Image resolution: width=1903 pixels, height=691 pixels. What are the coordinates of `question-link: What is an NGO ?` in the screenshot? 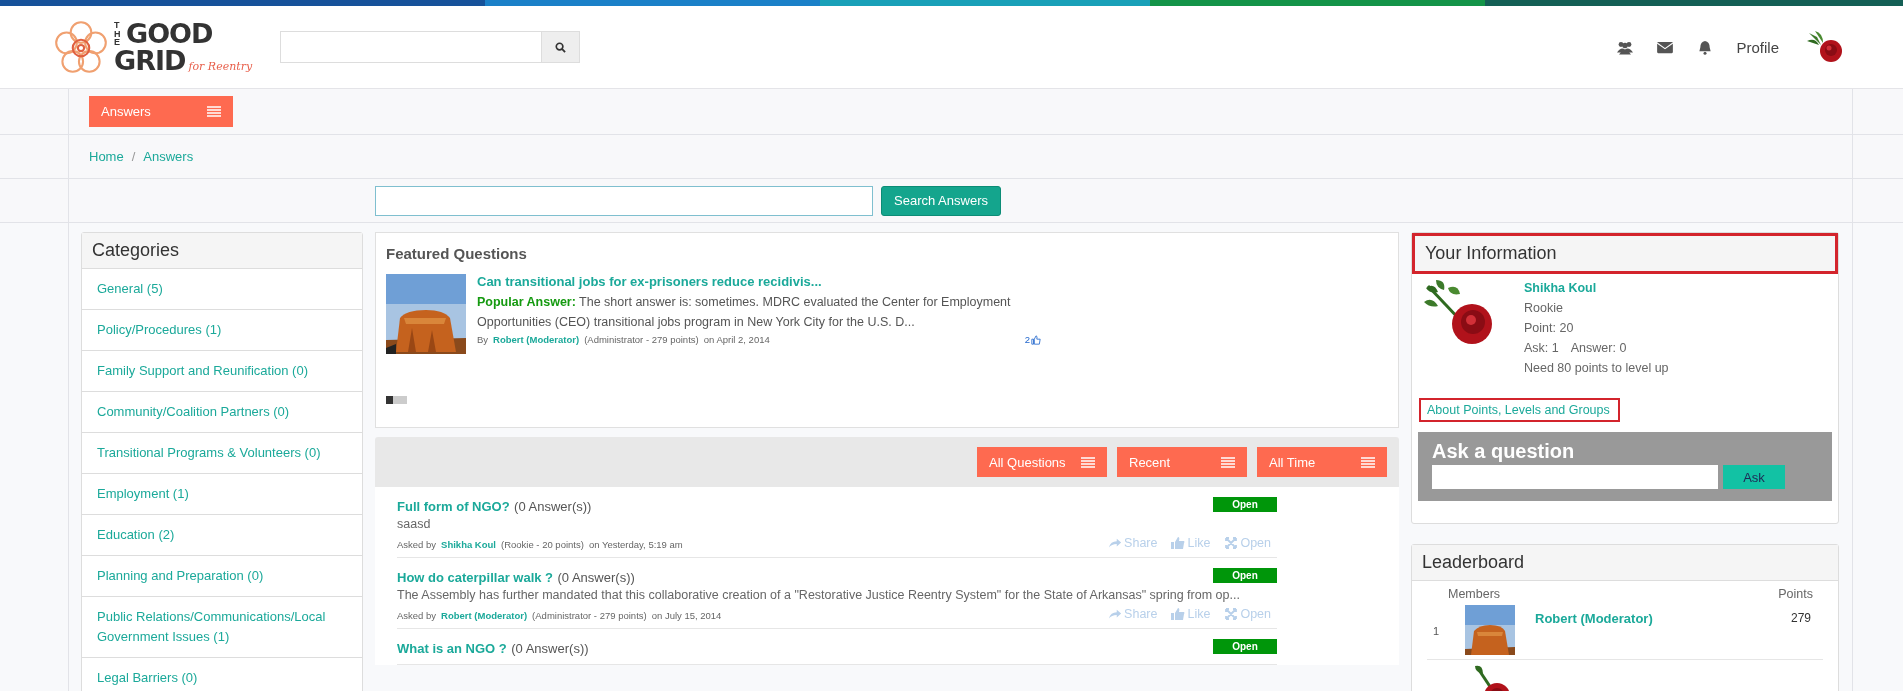 It's located at (452, 648).